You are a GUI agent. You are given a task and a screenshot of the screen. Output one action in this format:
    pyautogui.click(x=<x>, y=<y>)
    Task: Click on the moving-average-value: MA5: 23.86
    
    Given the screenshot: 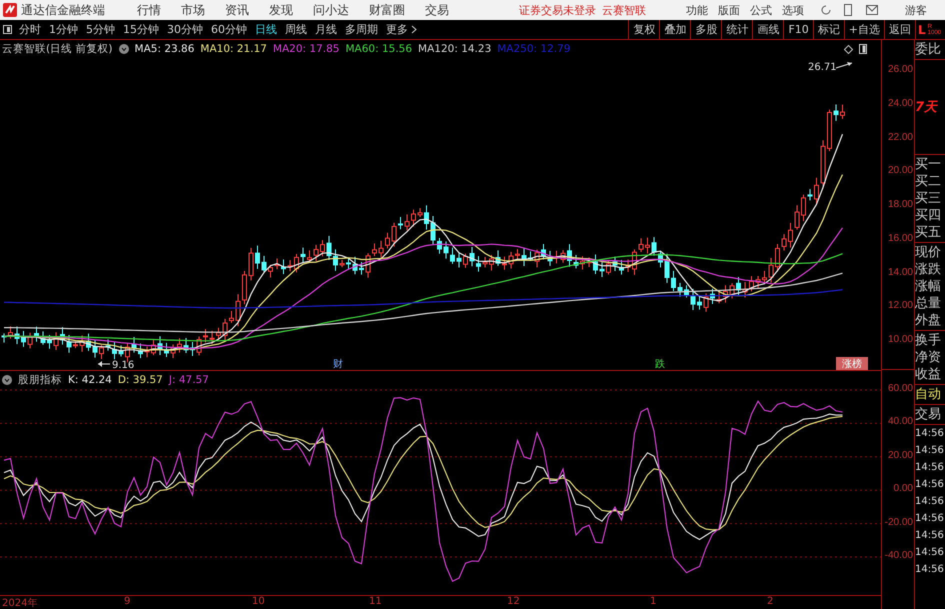 What is the action you would take?
    pyautogui.click(x=164, y=49)
    